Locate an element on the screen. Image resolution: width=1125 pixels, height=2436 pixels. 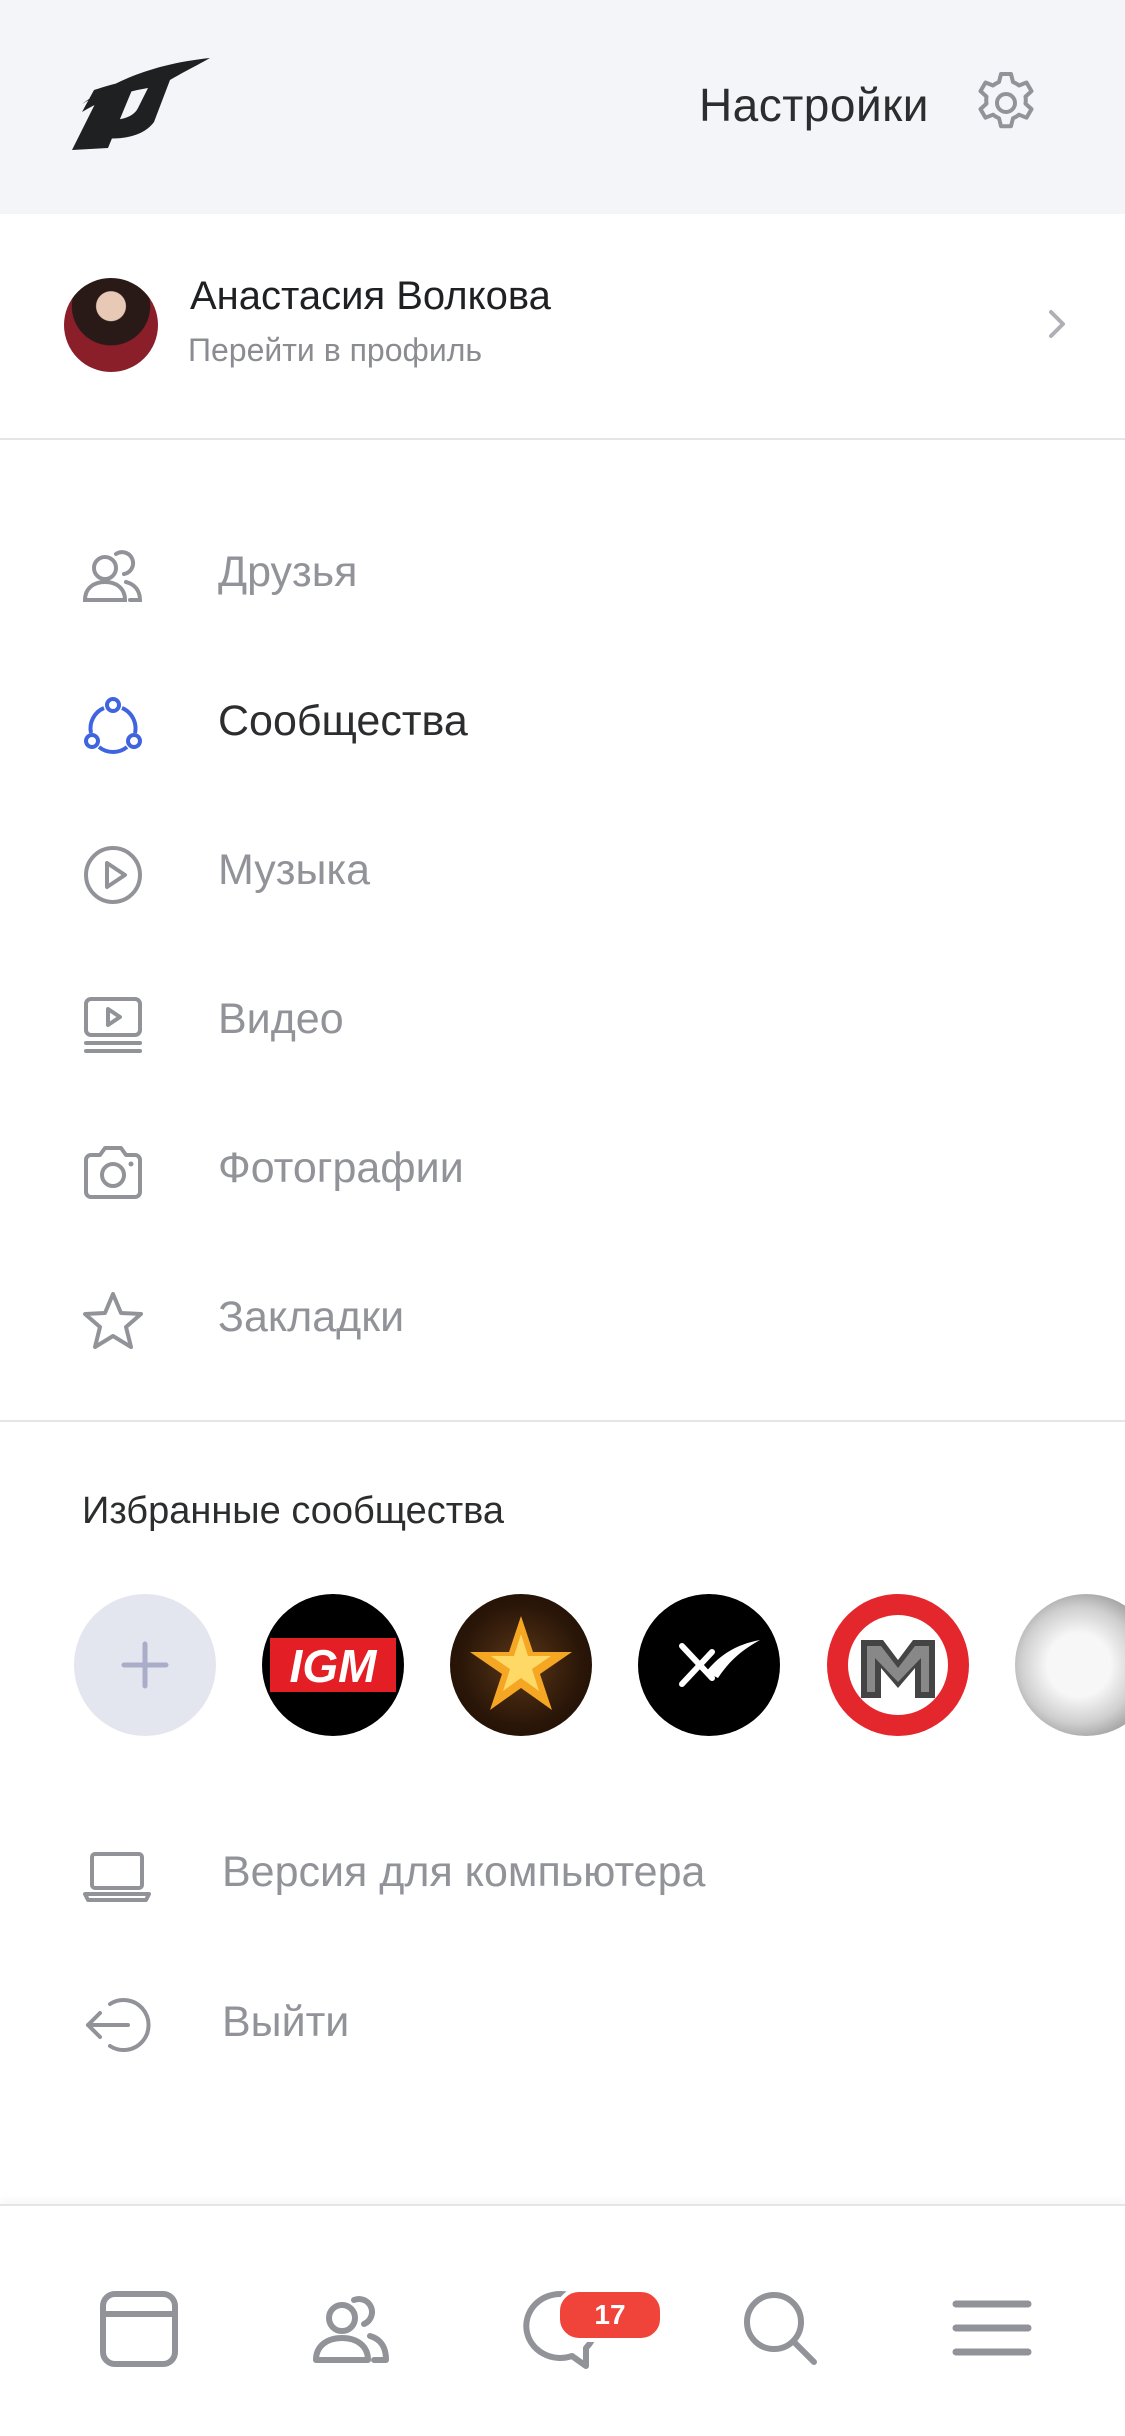
favorite-community-star is located at coordinates (521, 1665).